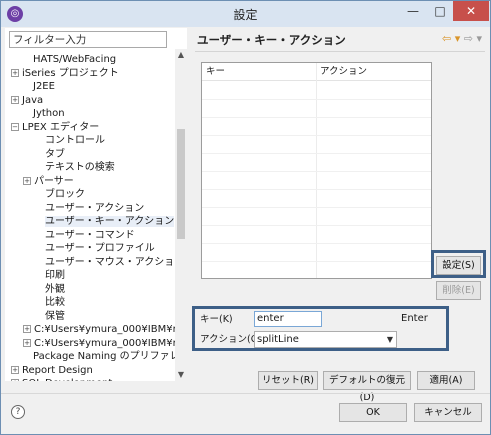 The width and height of the screenshot is (491, 435). I want to click on tree-item-label: iSeries プロジェクト, so click(70, 73).